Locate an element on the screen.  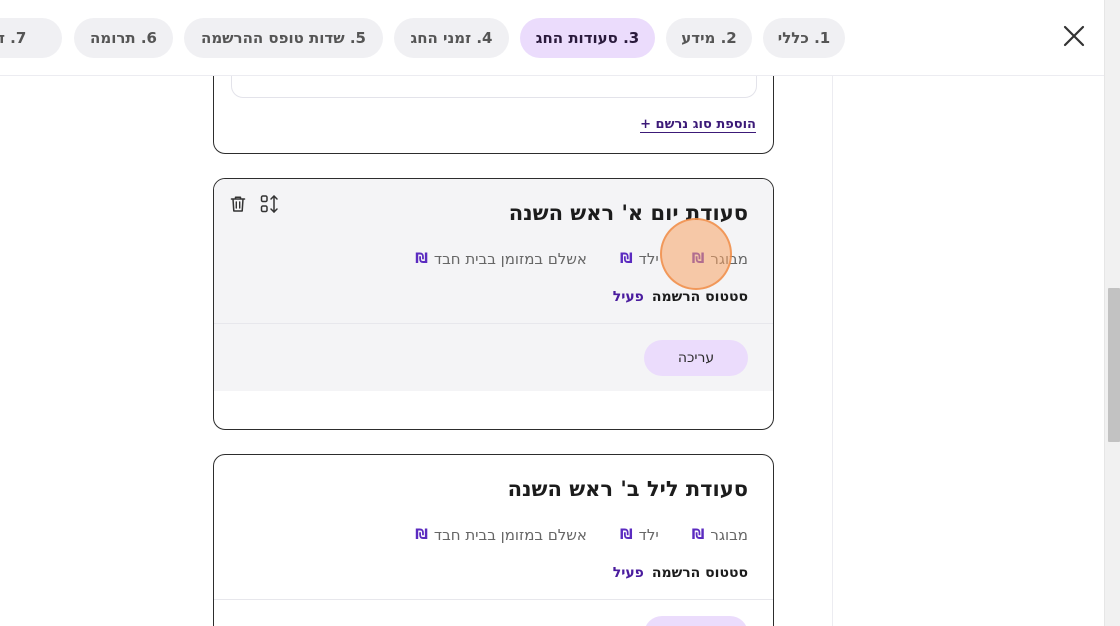
edit-button is located at coordinates (696, 621).